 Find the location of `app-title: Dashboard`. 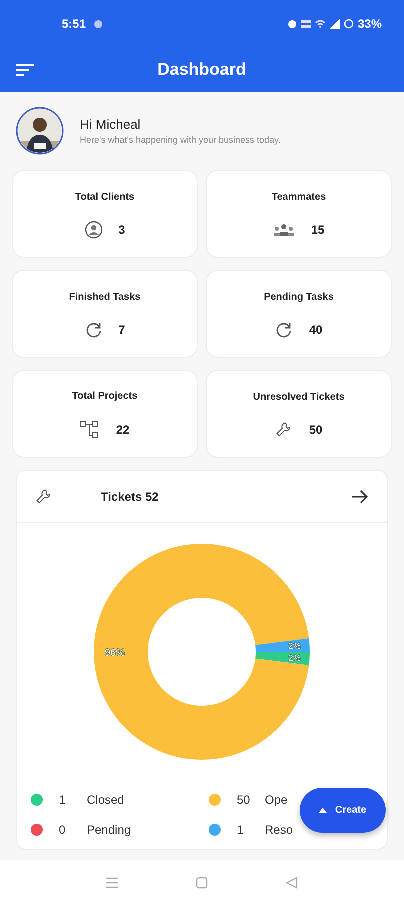

app-title: Dashboard is located at coordinates (202, 70).